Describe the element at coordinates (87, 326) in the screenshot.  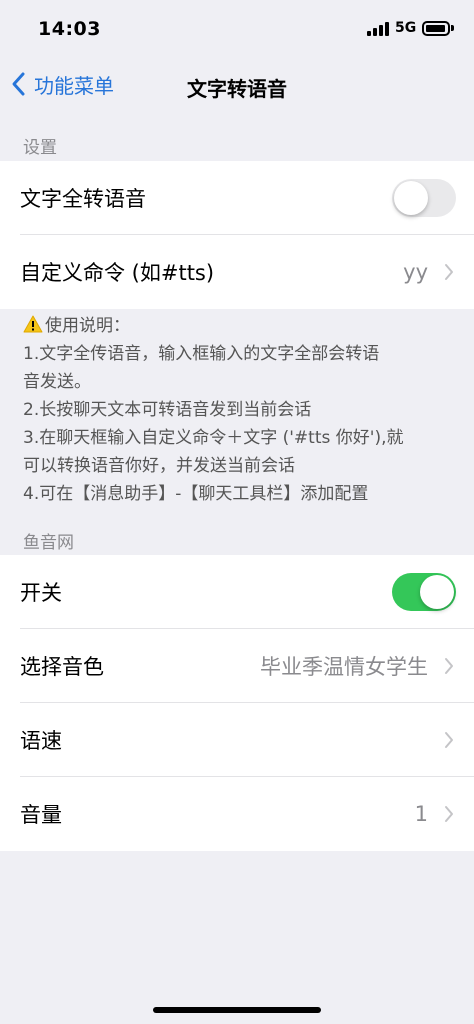
I see `instructions-title: 使用说明：` at that location.